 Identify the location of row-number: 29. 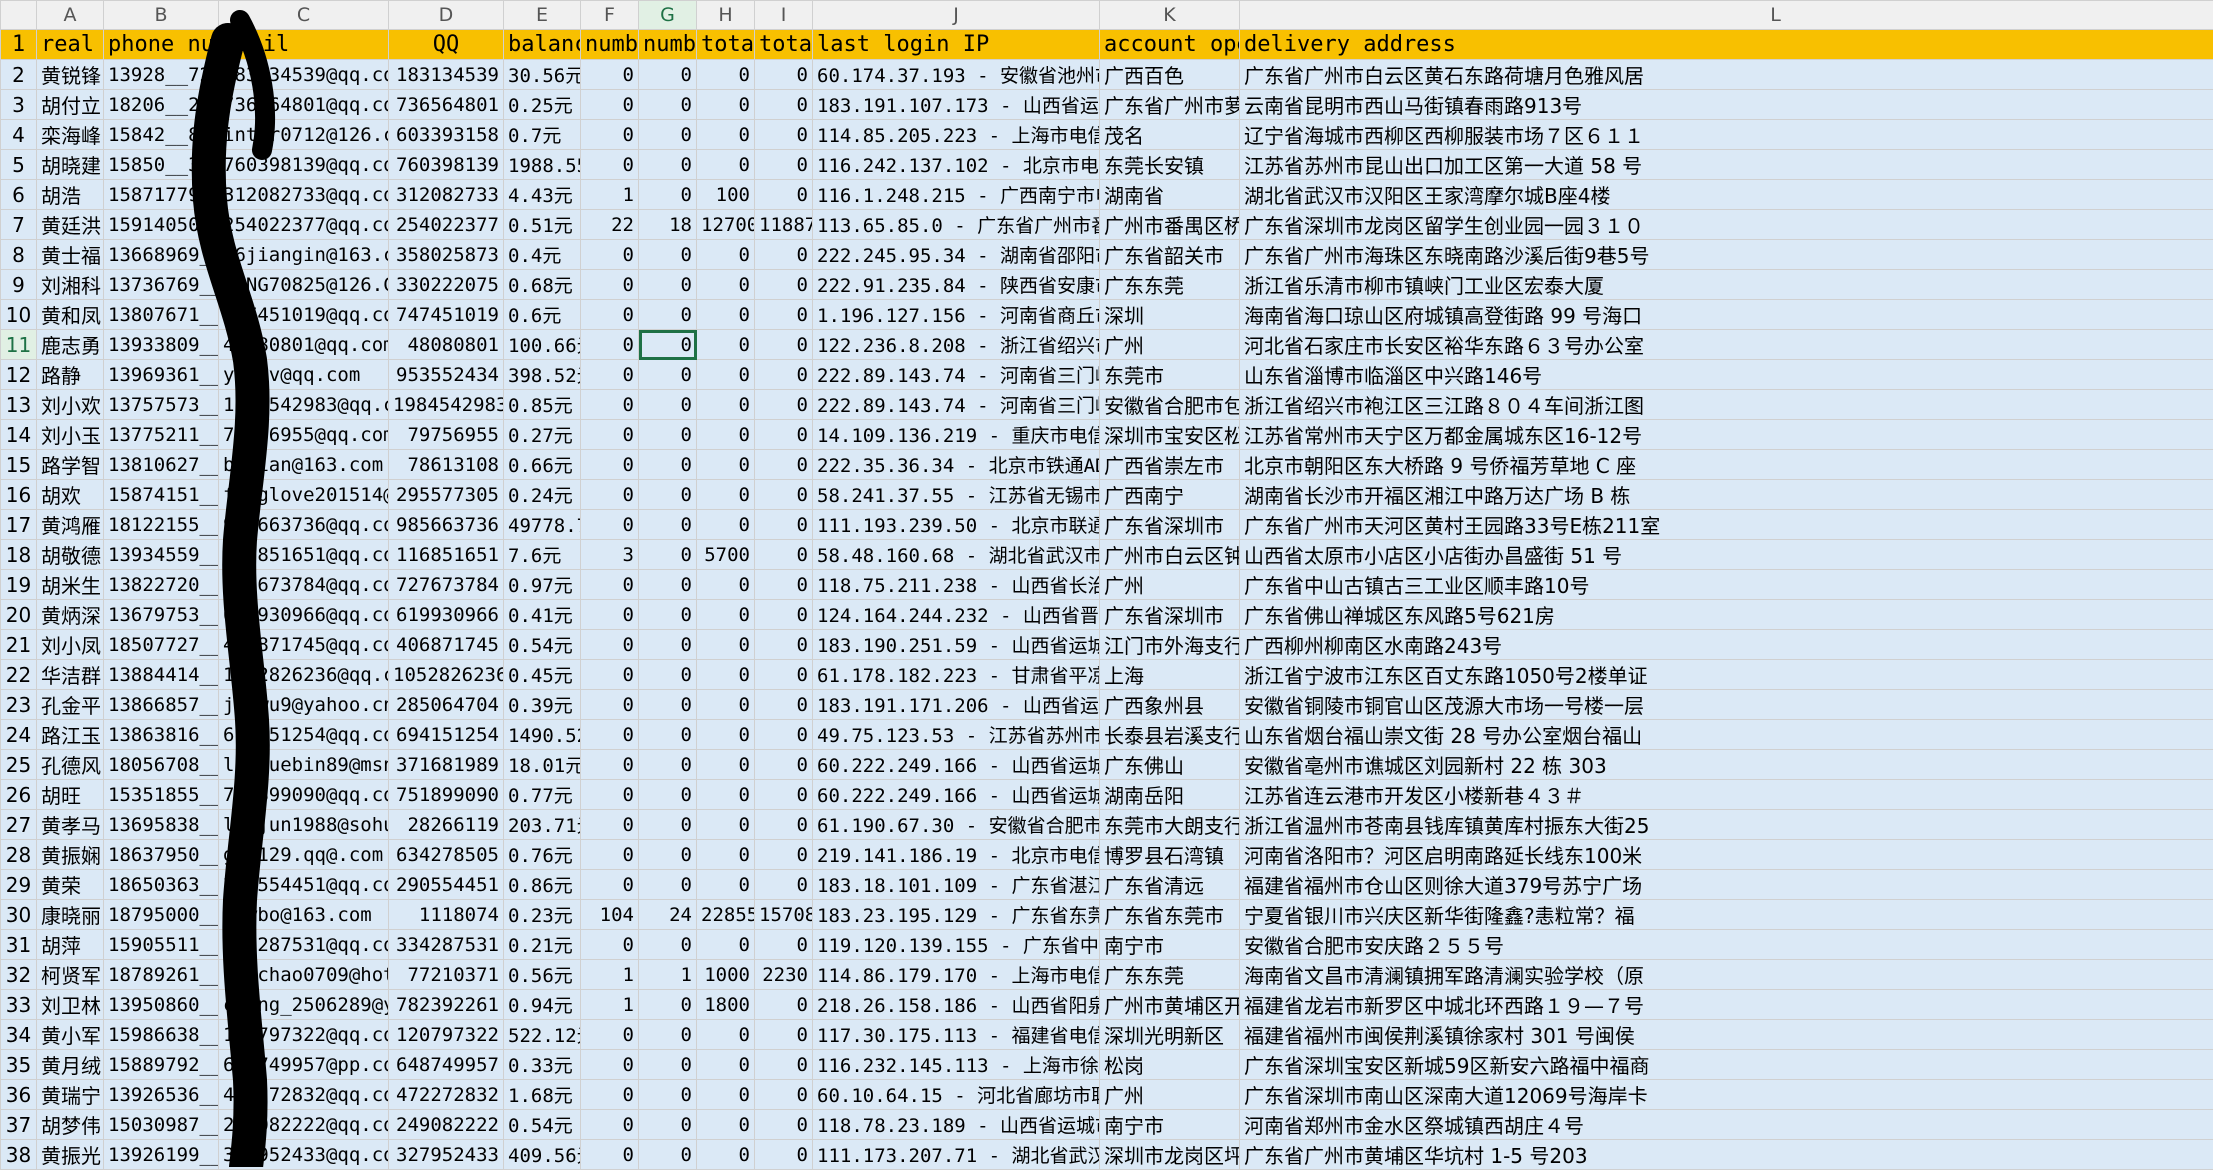
(19, 885).